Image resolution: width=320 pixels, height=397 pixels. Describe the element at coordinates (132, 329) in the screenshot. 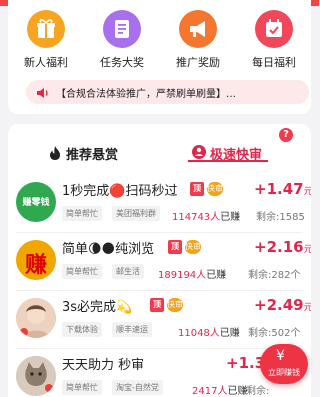

I see `task-tag: 顺丰速运` at that location.